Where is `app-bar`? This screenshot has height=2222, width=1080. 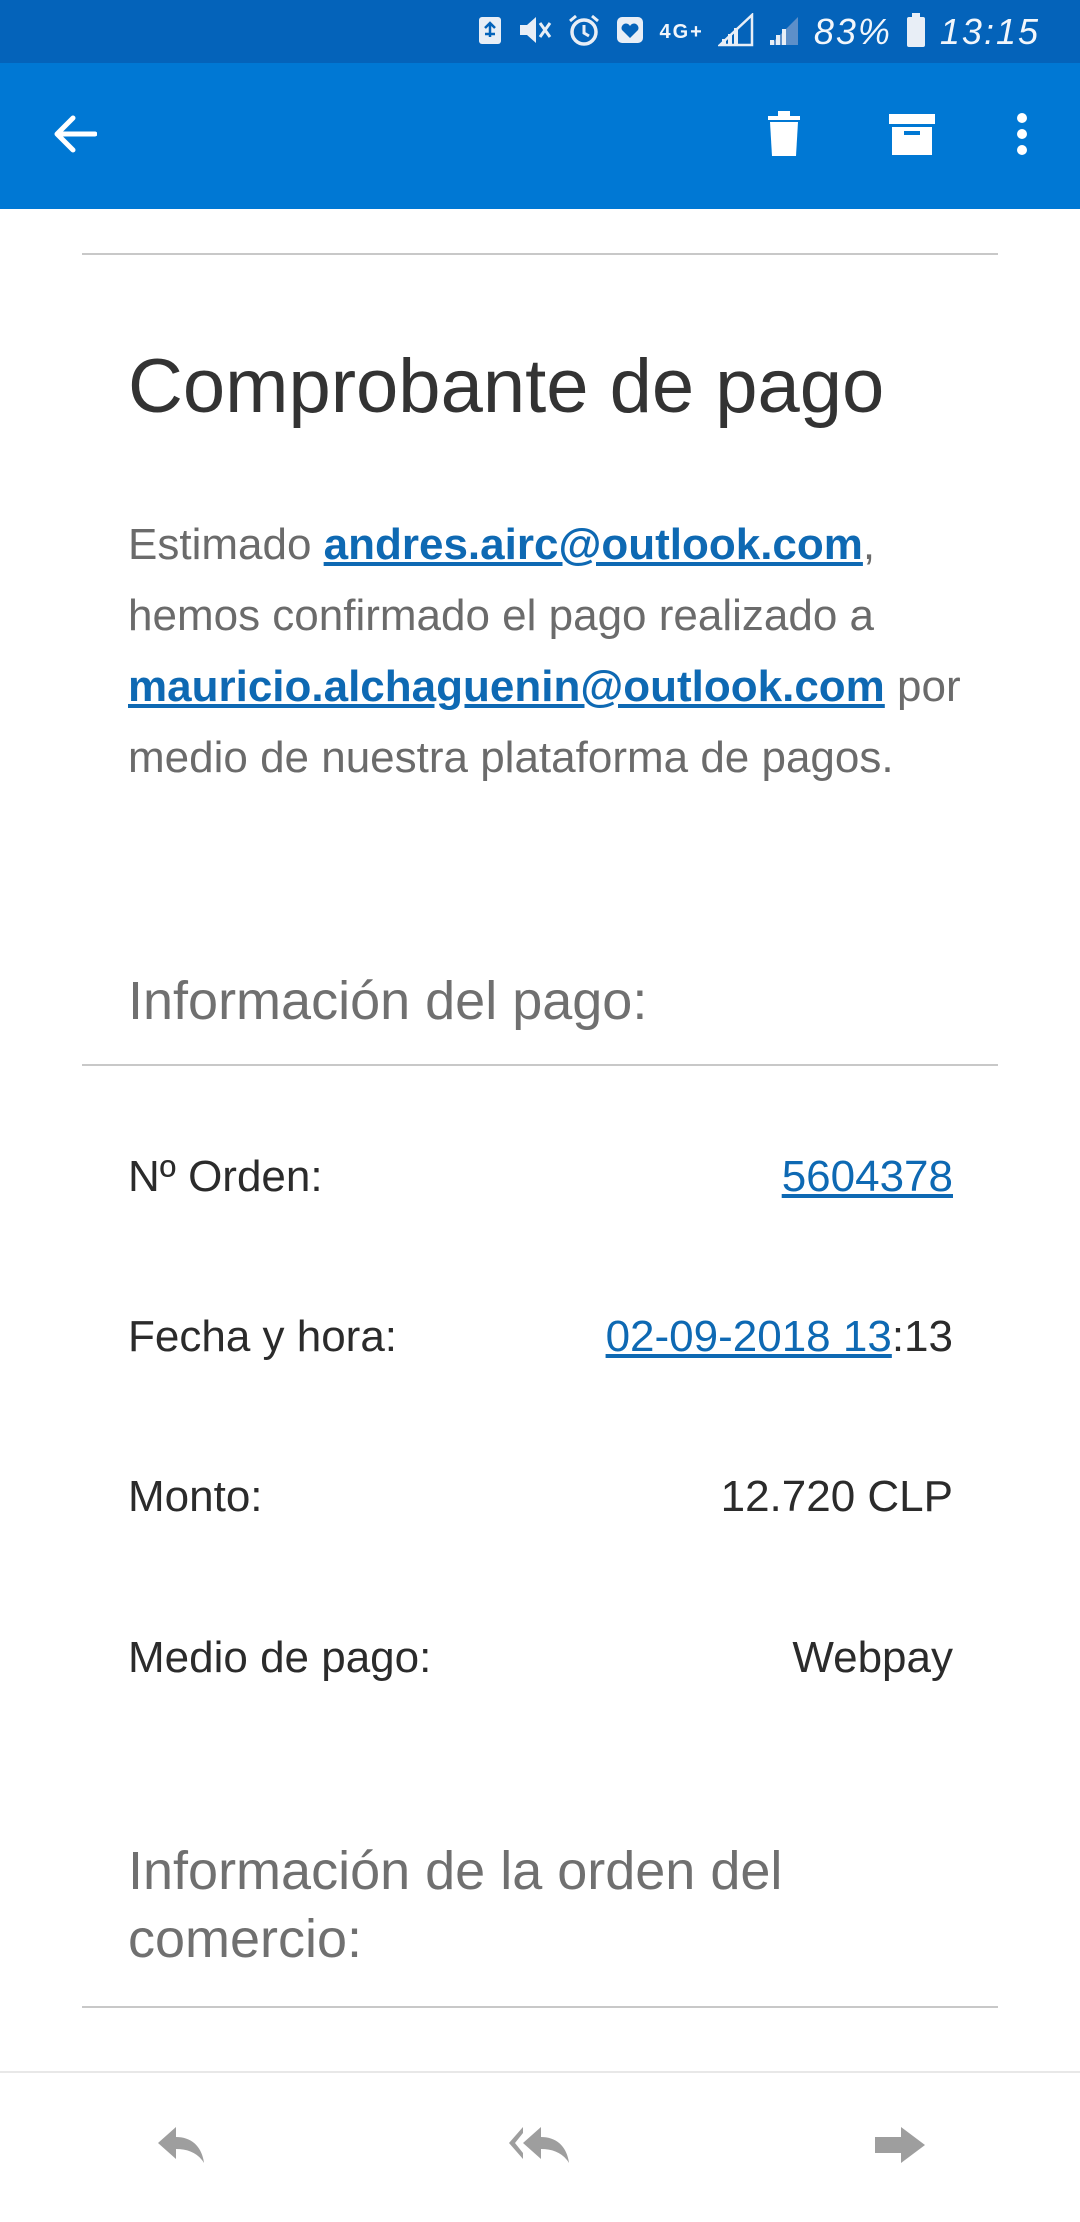
app-bar is located at coordinates (540, 136).